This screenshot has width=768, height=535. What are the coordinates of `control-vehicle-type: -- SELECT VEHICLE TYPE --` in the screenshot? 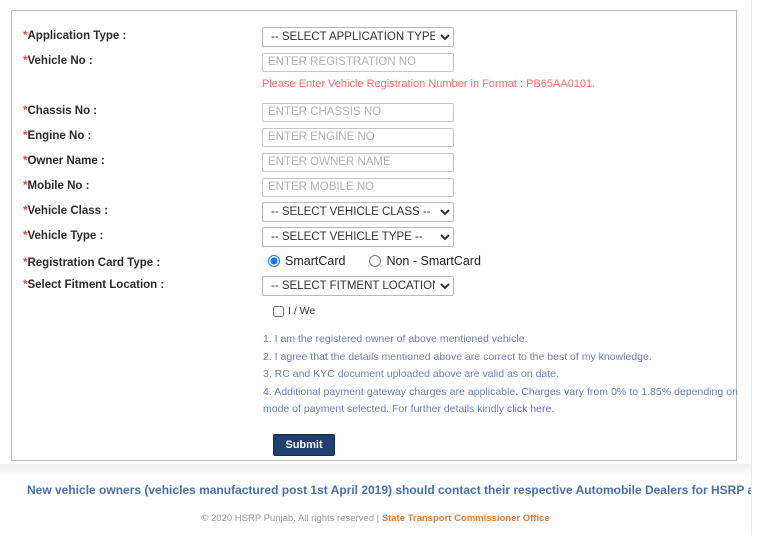 It's located at (358, 237).